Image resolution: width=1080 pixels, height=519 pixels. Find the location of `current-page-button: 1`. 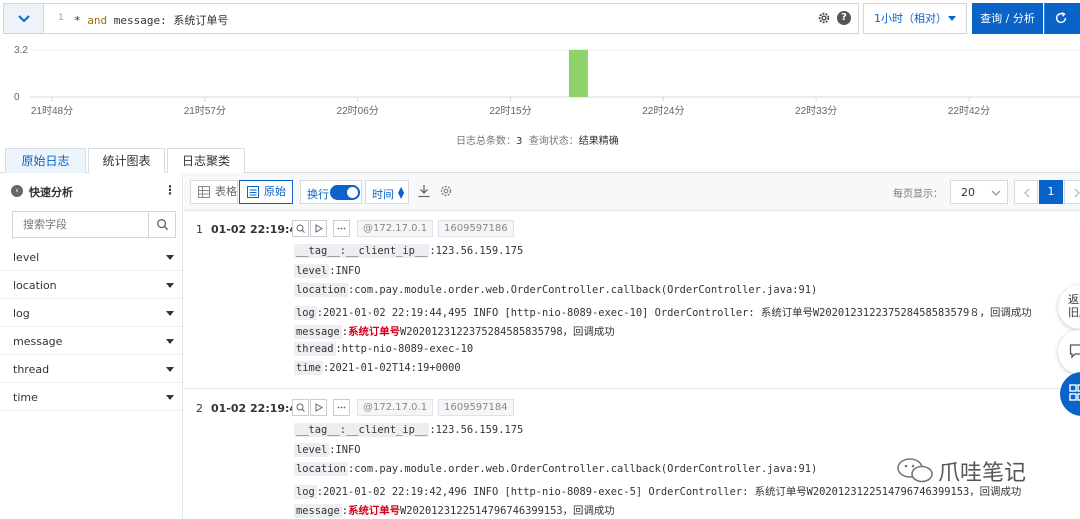

current-page-button: 1 is located at coordinates (1051, 192).